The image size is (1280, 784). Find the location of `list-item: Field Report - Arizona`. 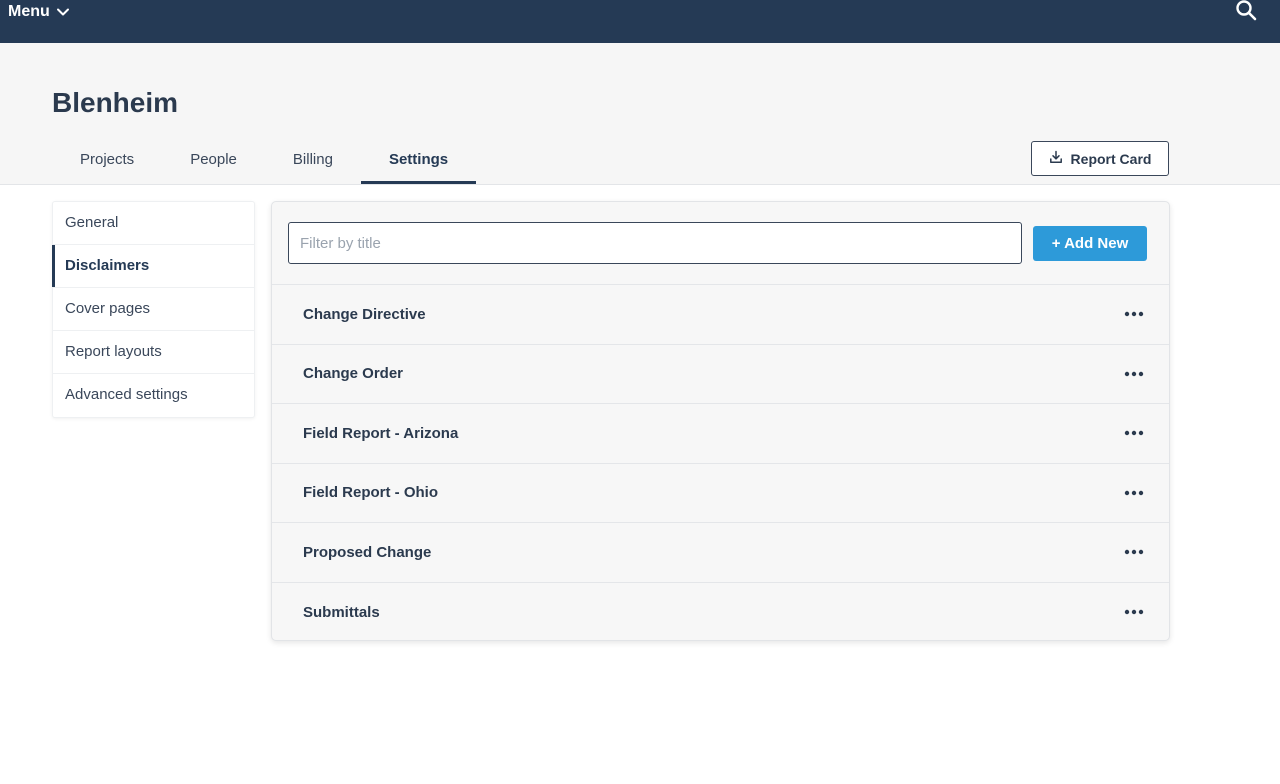

list-item: Field Report - Arizona is located at coordinates (720, 434).